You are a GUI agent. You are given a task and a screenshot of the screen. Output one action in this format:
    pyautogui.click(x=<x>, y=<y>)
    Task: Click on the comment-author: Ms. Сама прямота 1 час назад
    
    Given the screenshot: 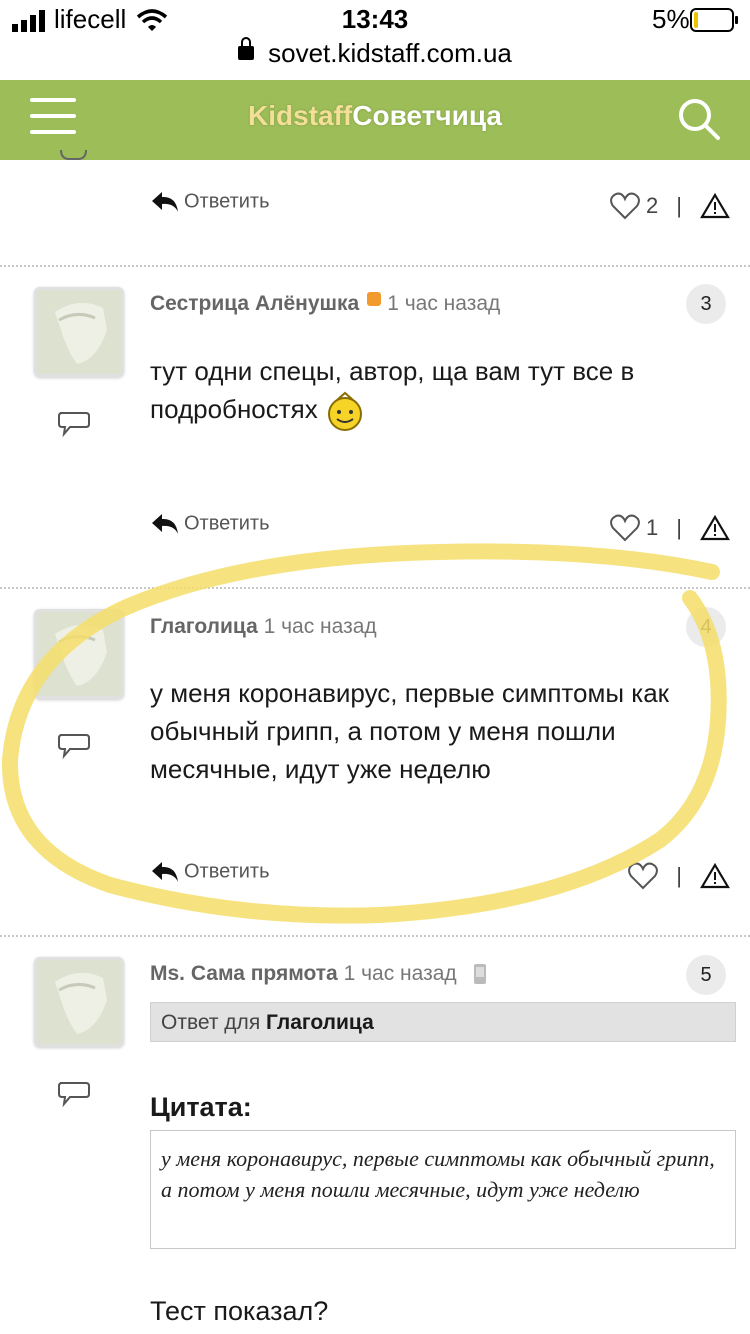 What is the action you would take?
    pyautogui.click(x=318, y=974)
    